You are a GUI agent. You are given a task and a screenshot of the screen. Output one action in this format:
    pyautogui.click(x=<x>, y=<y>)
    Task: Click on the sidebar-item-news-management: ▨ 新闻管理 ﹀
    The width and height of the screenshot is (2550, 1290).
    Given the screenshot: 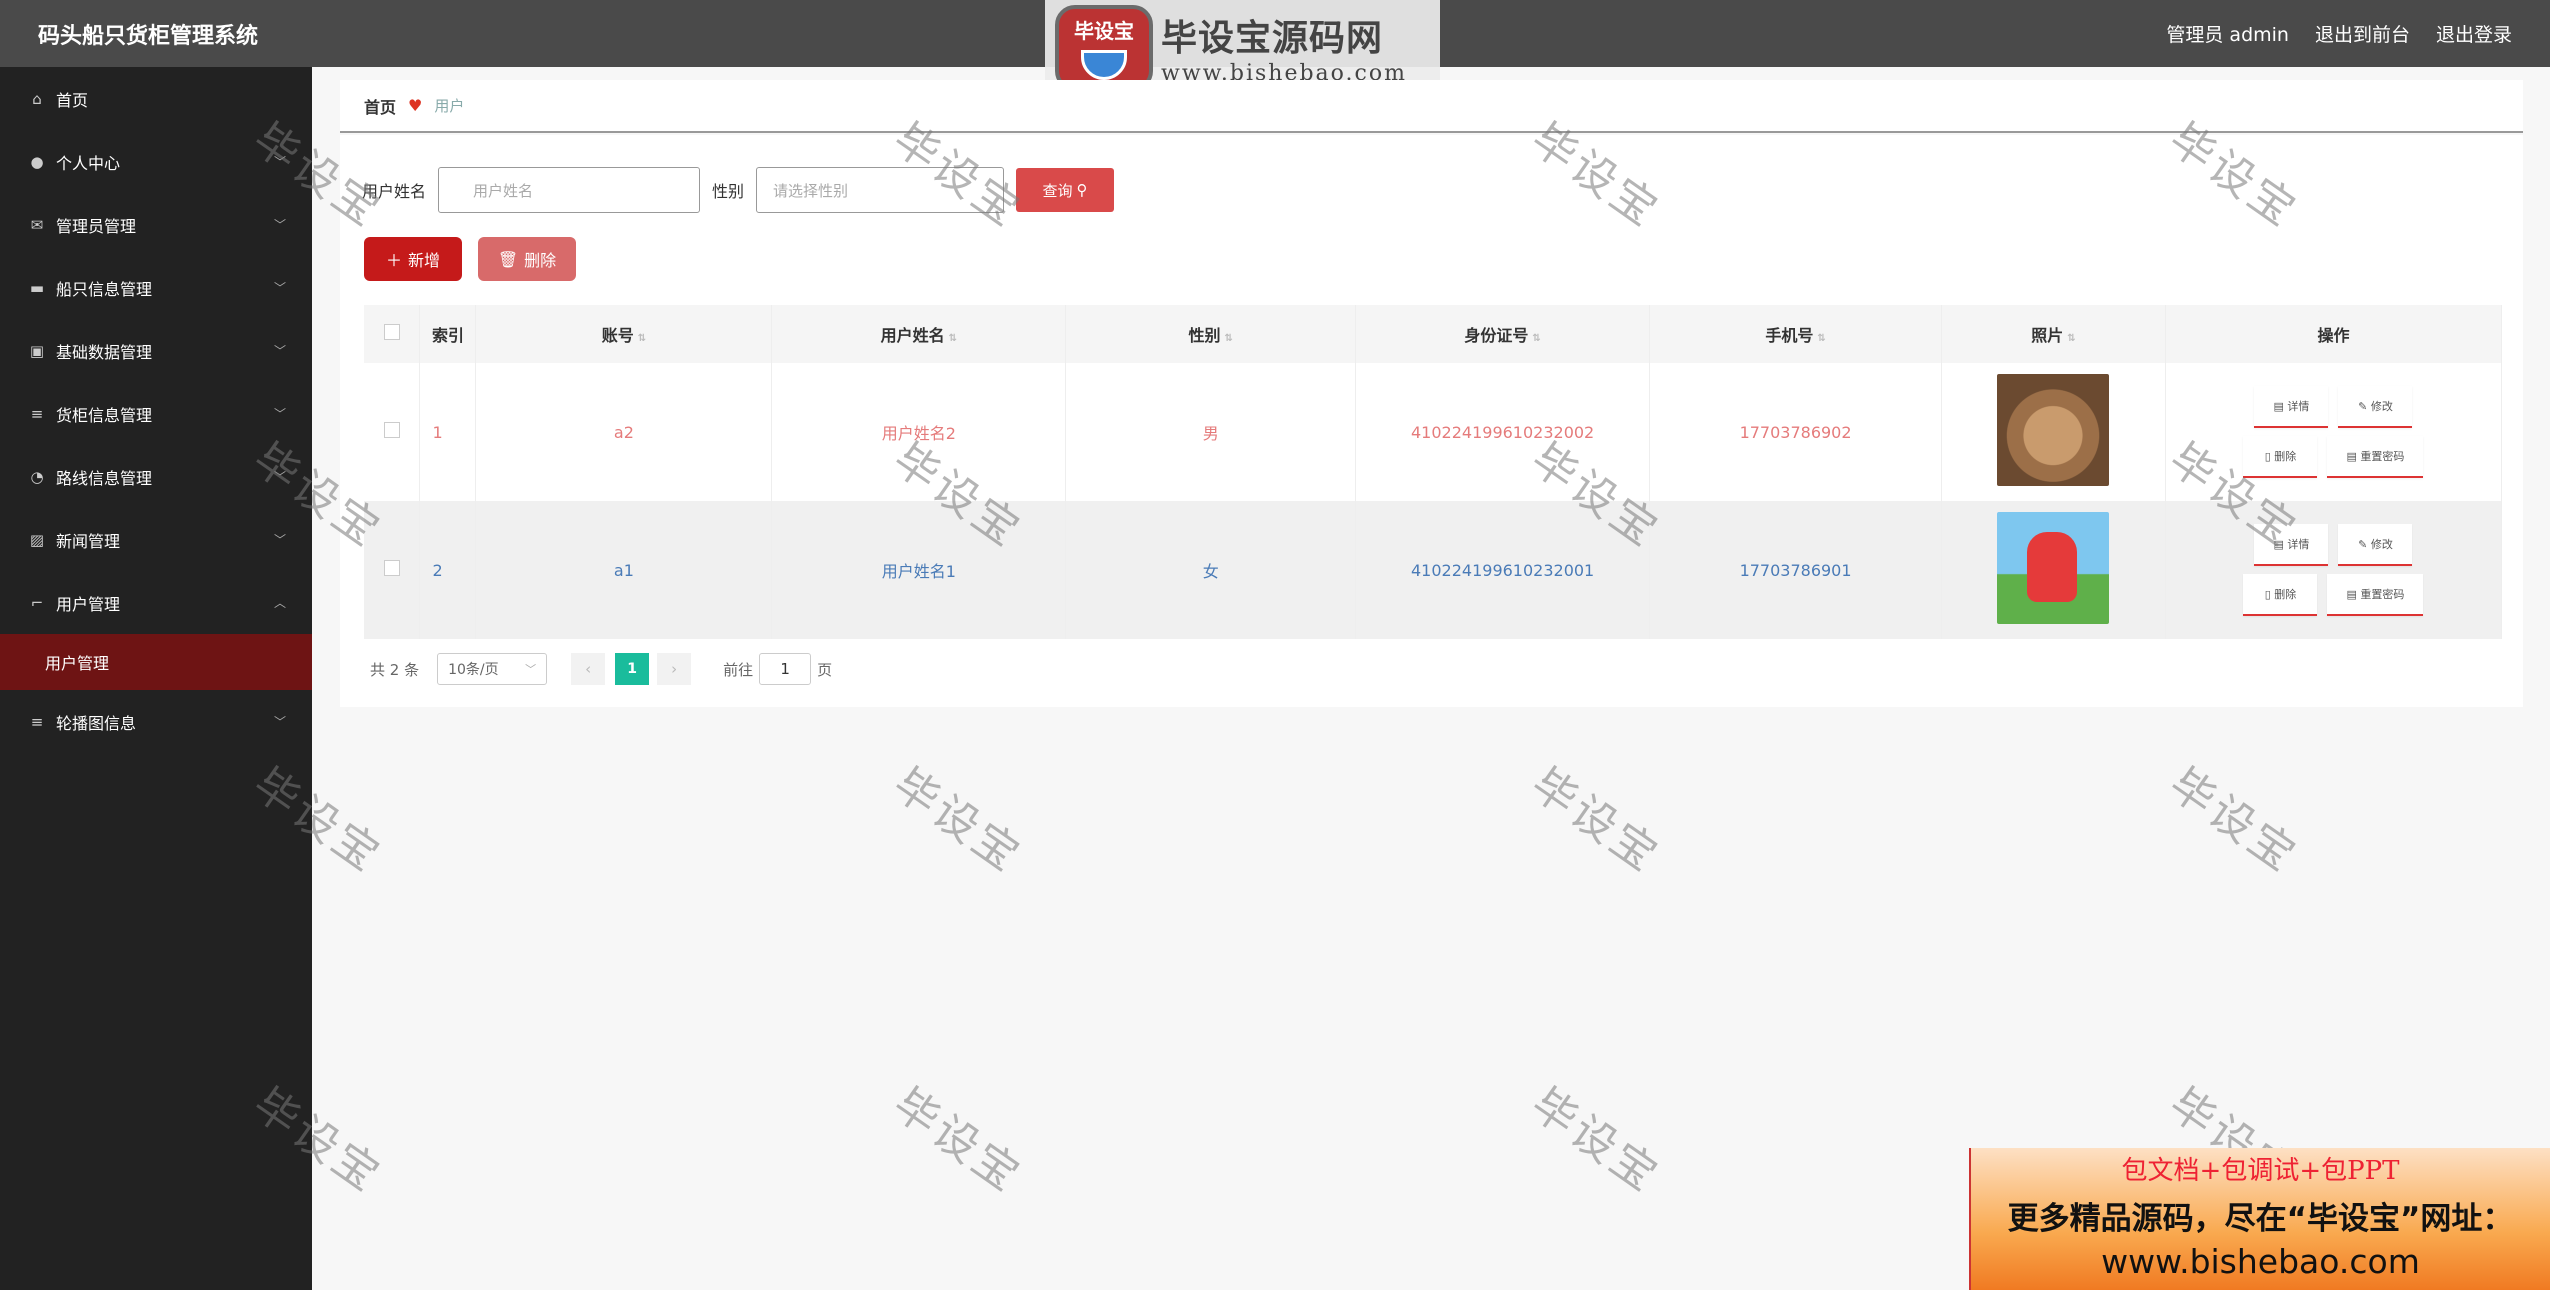 What is the action you would take?
    pyautogui.click(x=156, y=539)
    